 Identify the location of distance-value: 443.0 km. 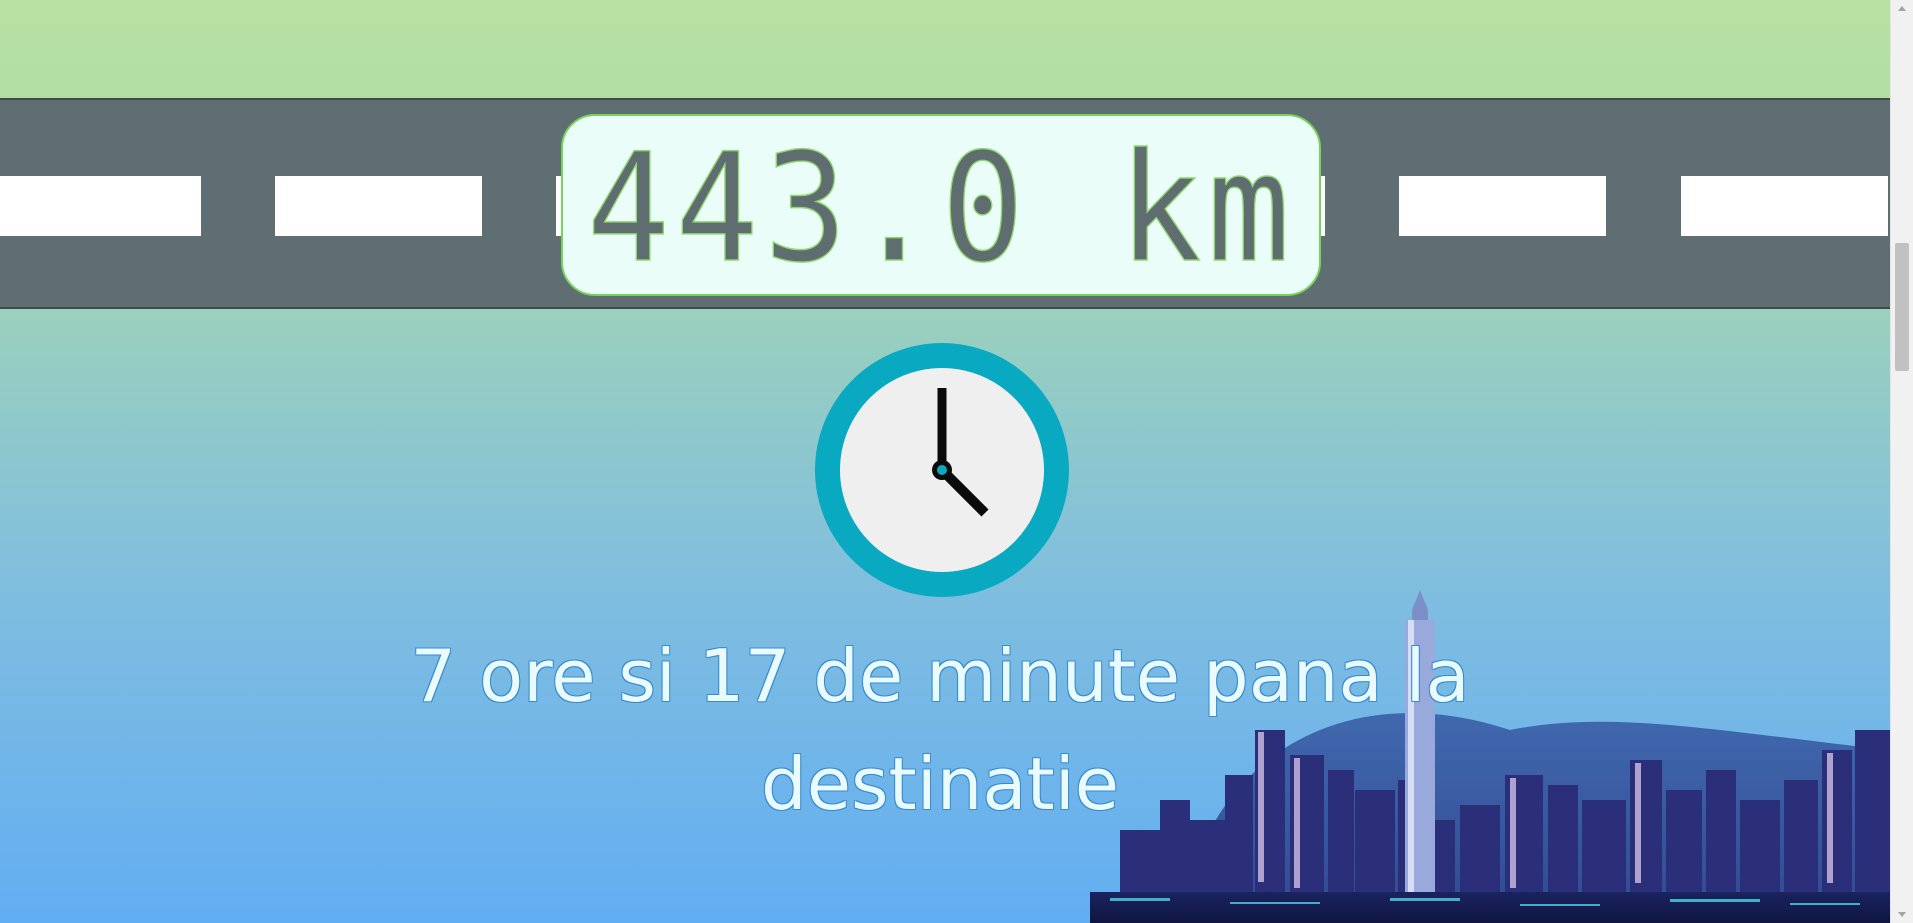
(941, 209).